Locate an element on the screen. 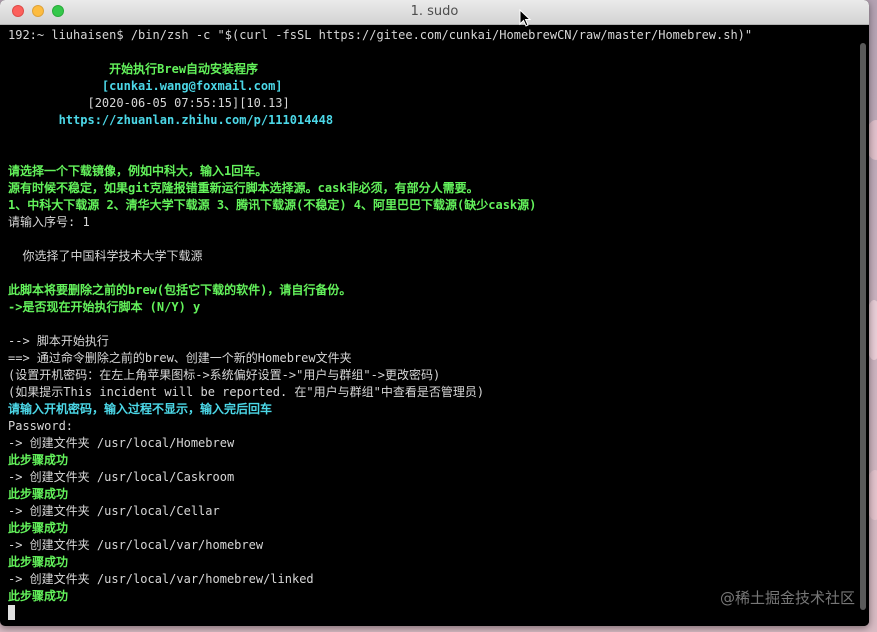 The height and width of the screenshot is (632, 877). terminal-line: (设置开机密码：在左上角苹果图标->系统偏好设置->"用户与群组"->更改密码) is located at coordinates (224, 375).